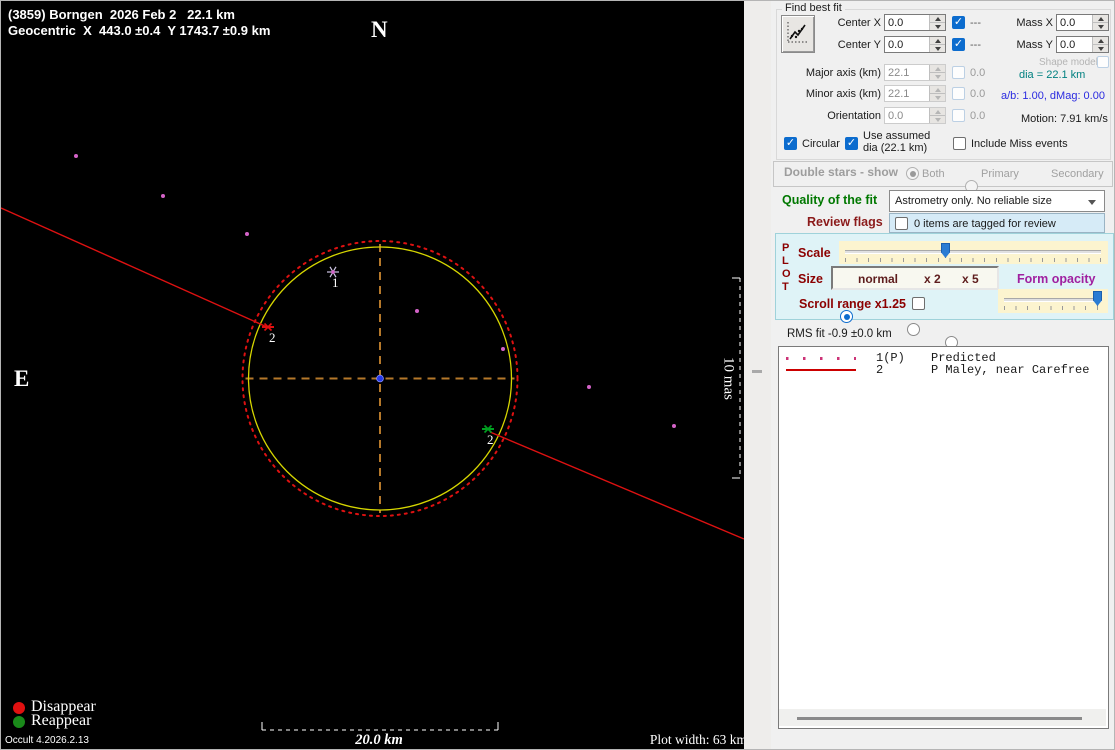 This screenshot has width=1115, height=750. What do you see at coordinates (975, 23) in the screenshot?
I see `center-x-fixed-label: ---` at bounding box center [975, 23].